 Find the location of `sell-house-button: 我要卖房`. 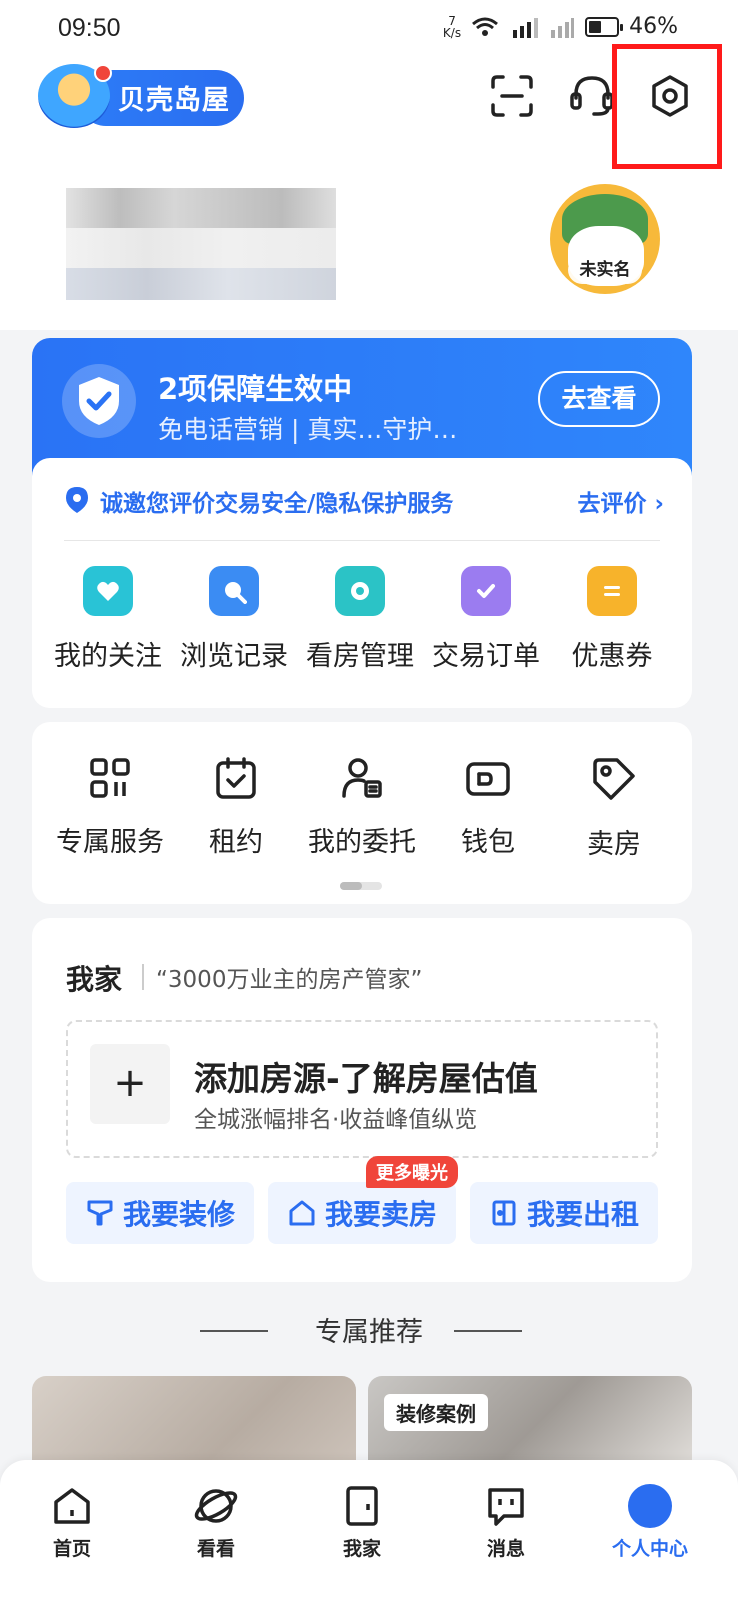

sell-house-button: 我要卖房 is located at coordinates (362, 1213).